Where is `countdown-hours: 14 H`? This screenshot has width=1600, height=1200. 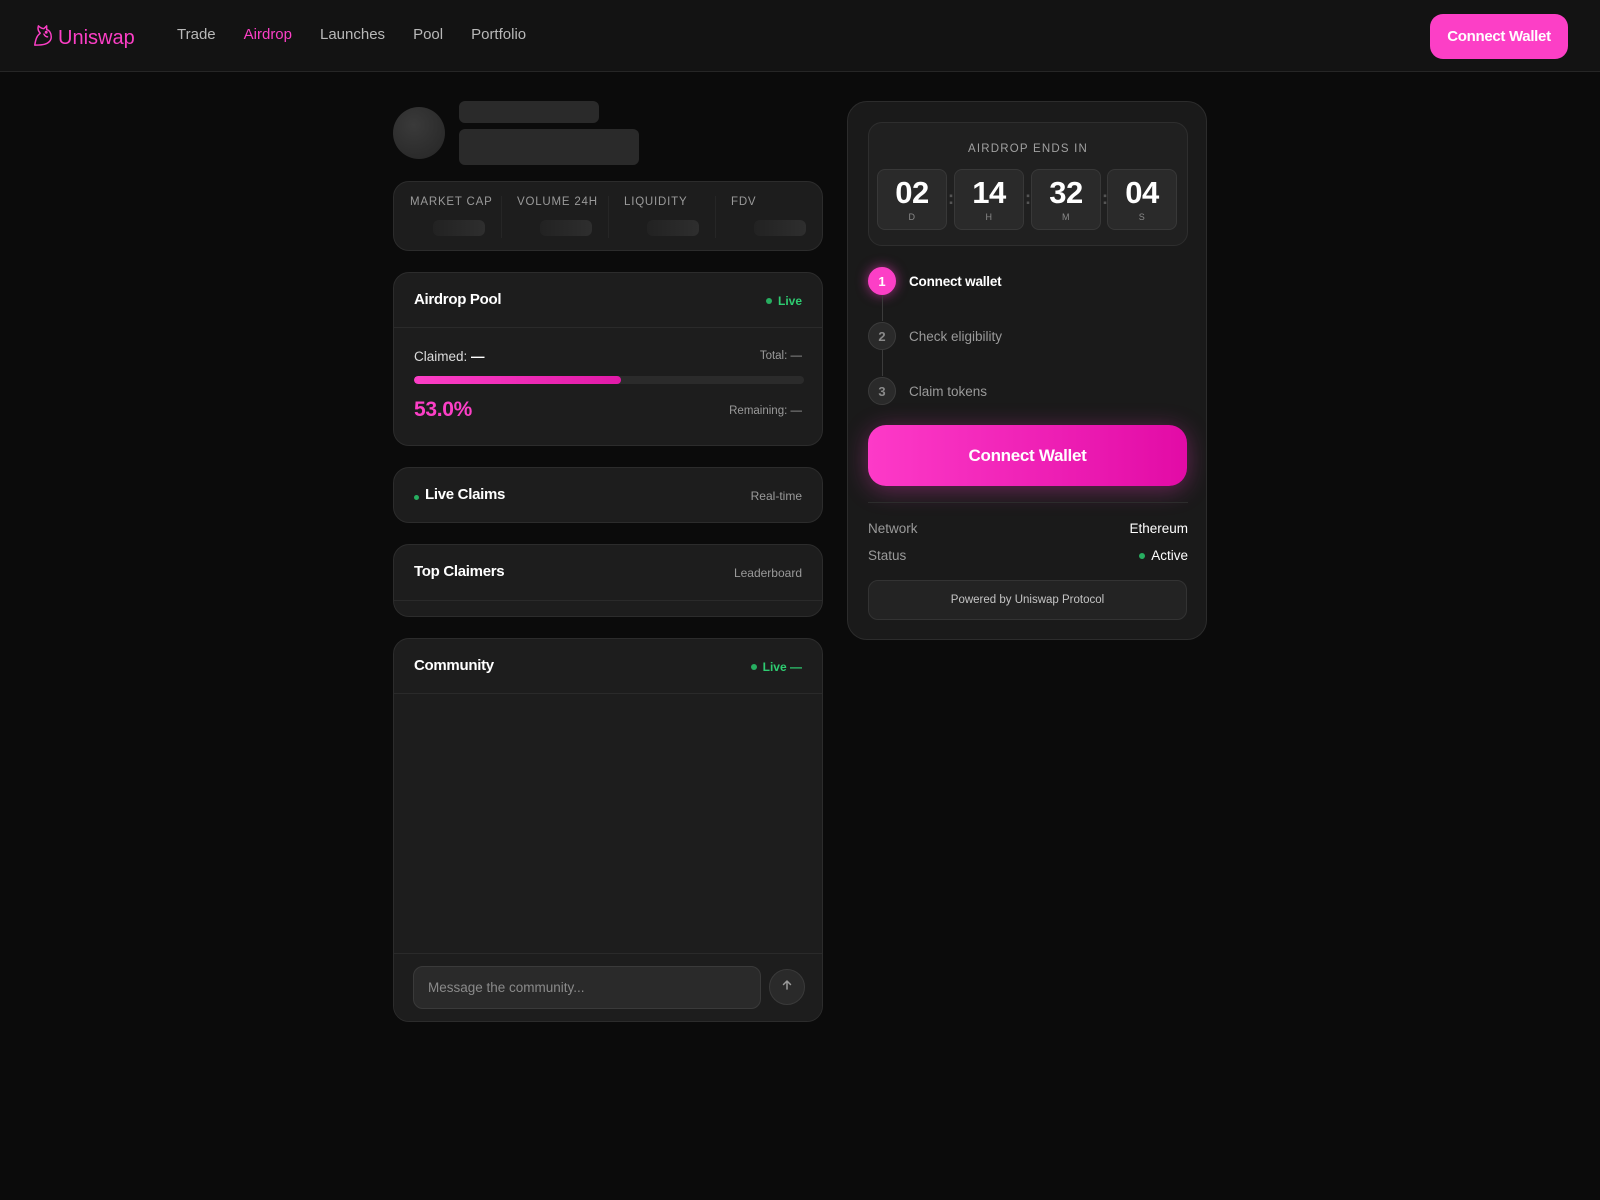 countdown-hours: 14 H is located at coordinates (989, 199).